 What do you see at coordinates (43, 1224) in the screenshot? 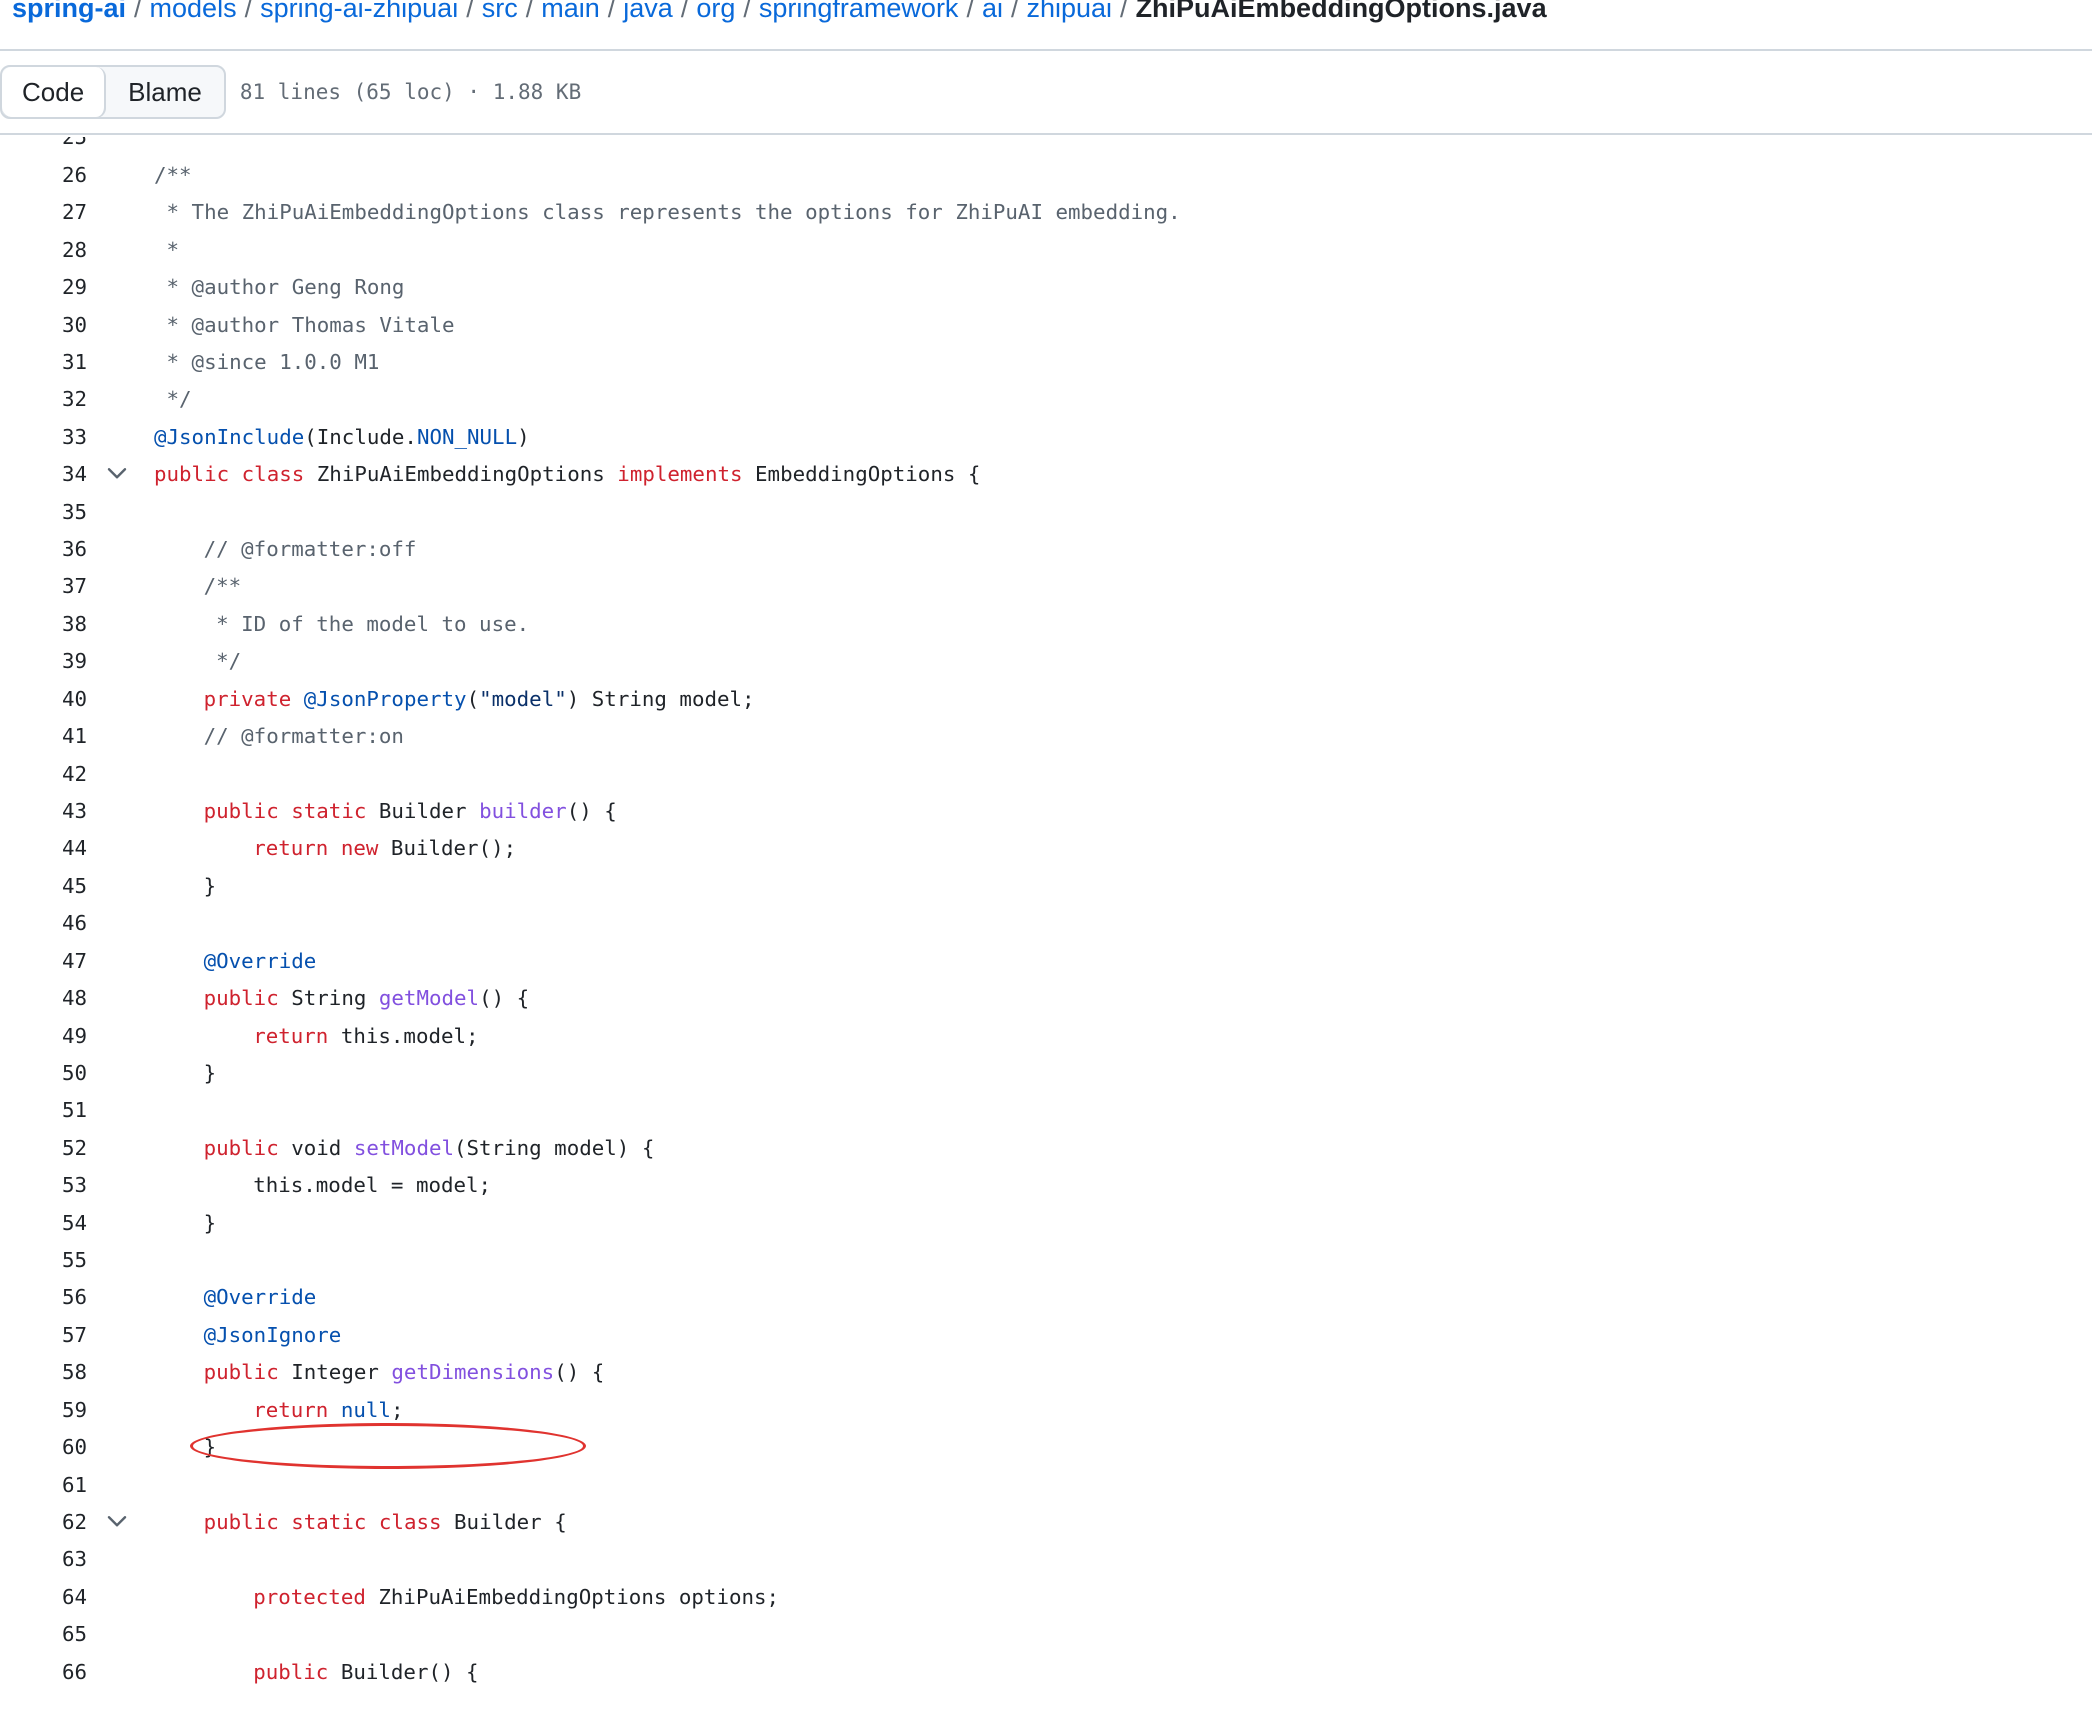
I see `line-number: 54` at bounding box center [43, 1224].